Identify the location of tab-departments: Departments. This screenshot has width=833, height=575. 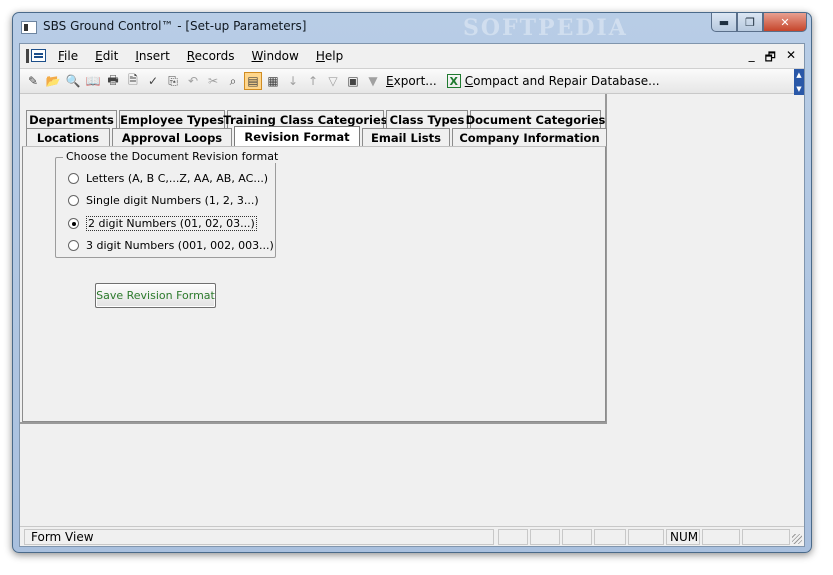
(71, 119).